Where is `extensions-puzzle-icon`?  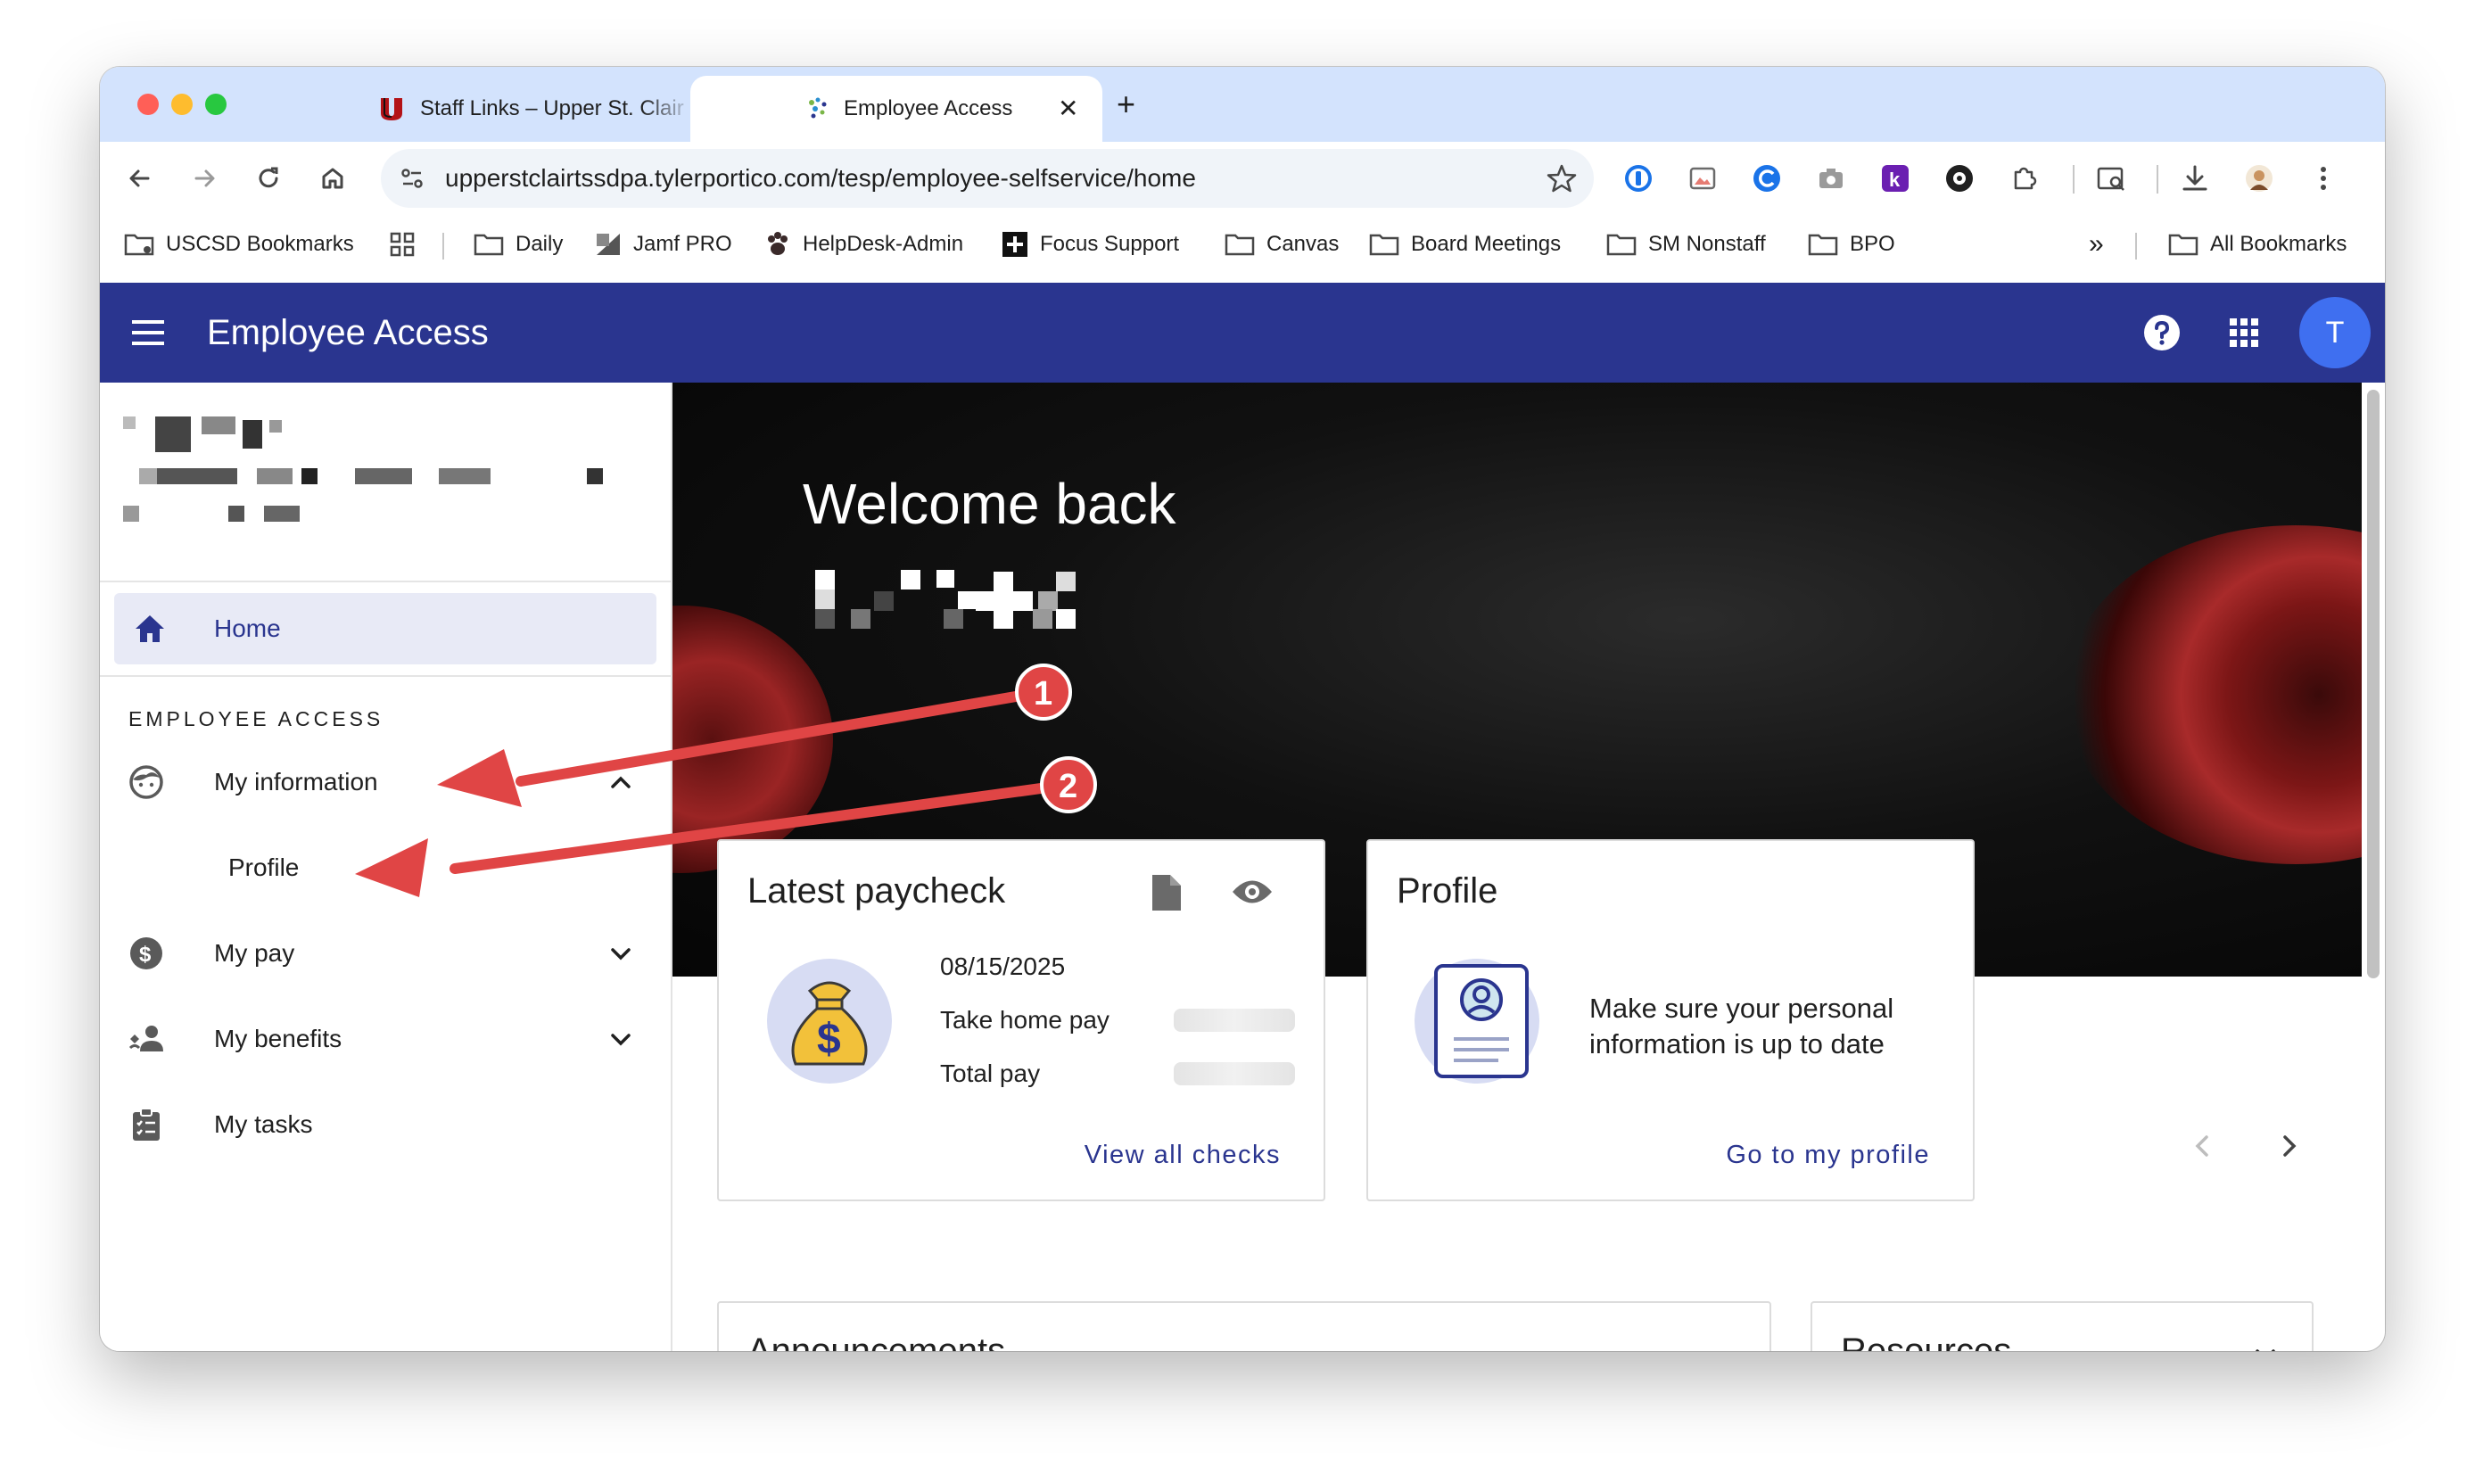 extensions-puzzle-icon is located at coordinates (2024, 178).